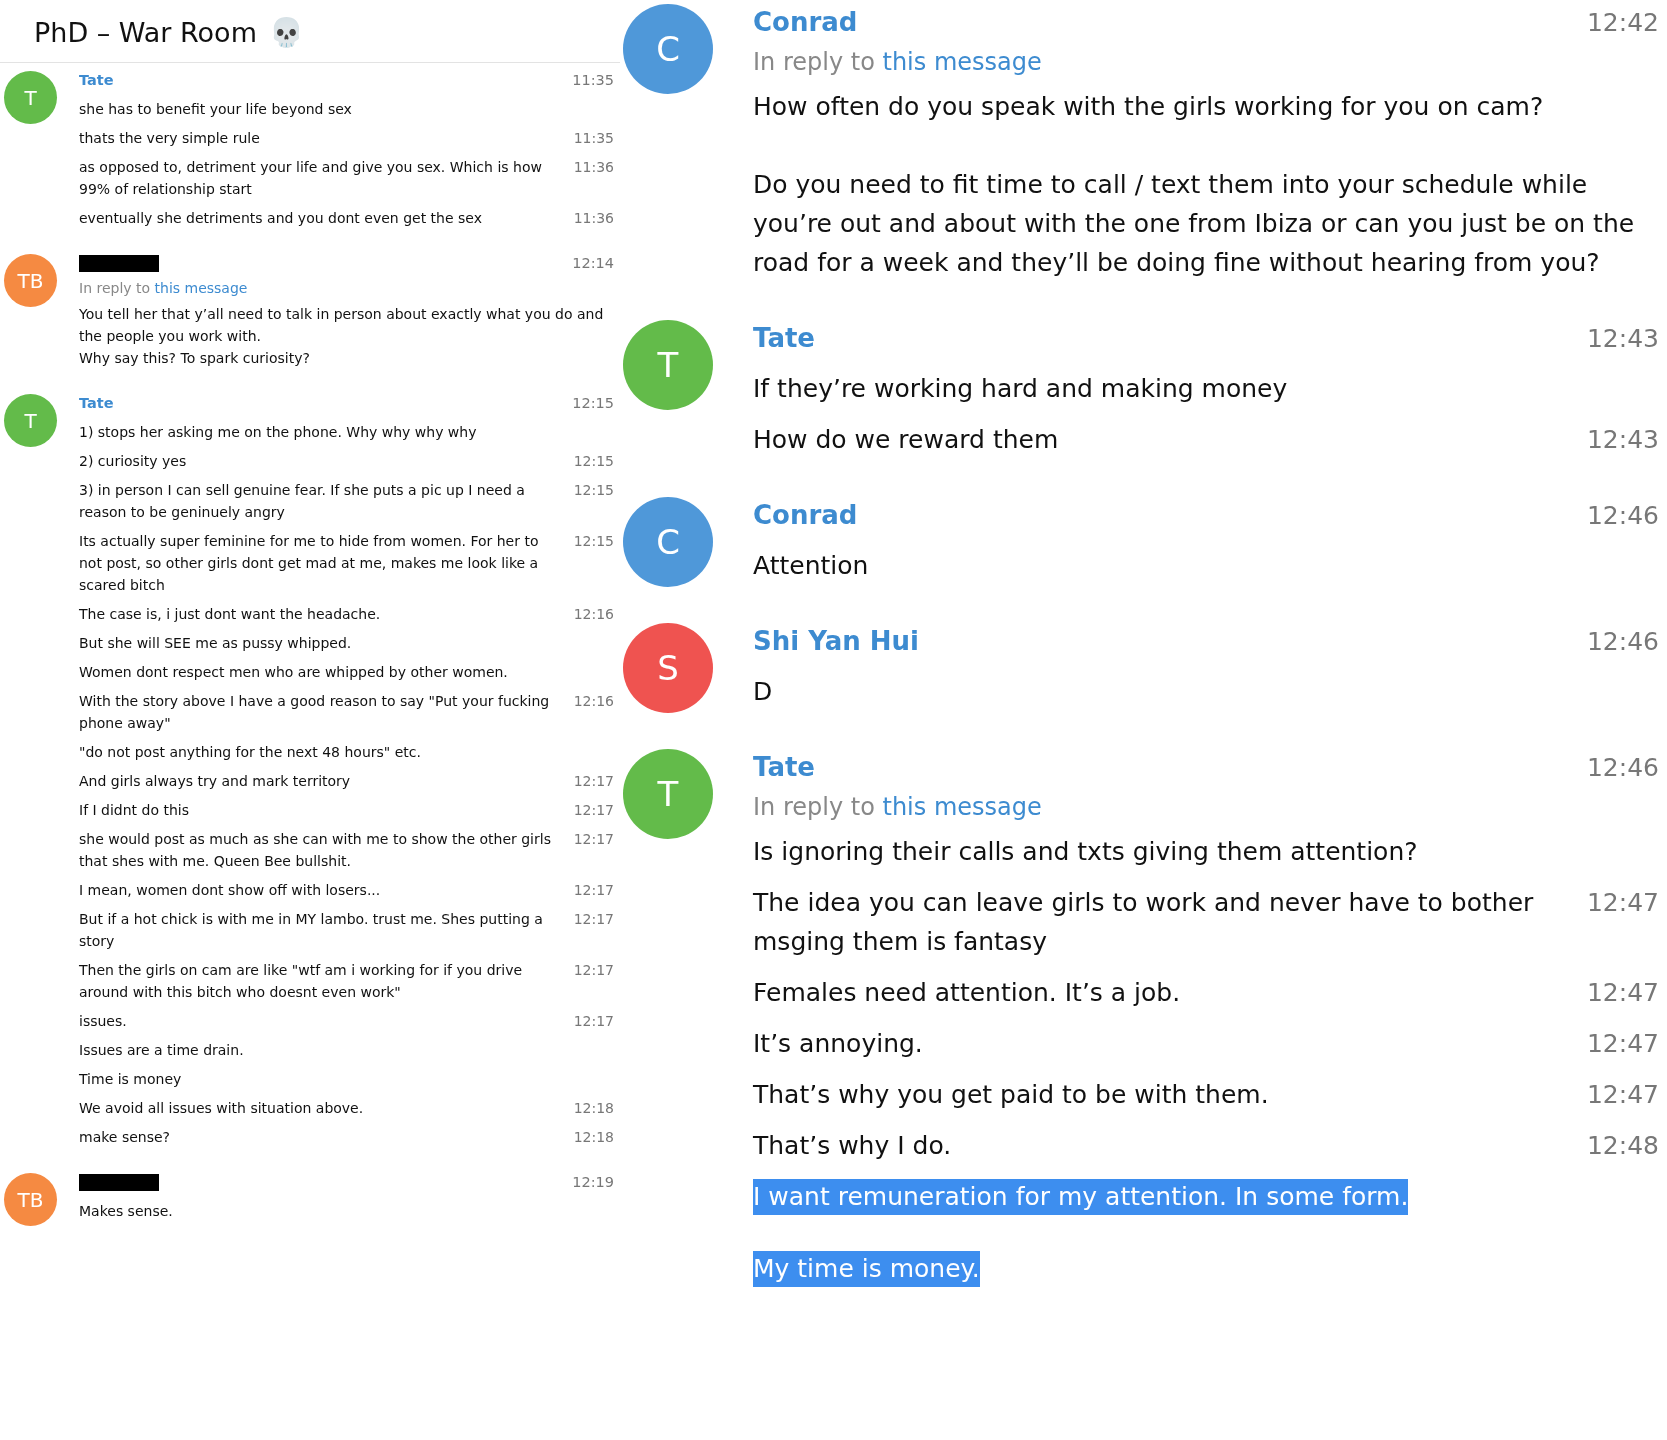  What do you see at coordinates (906, 439) in the screenshot?
I see `message-text: How do we reward them` at bounding box center [906, 439].